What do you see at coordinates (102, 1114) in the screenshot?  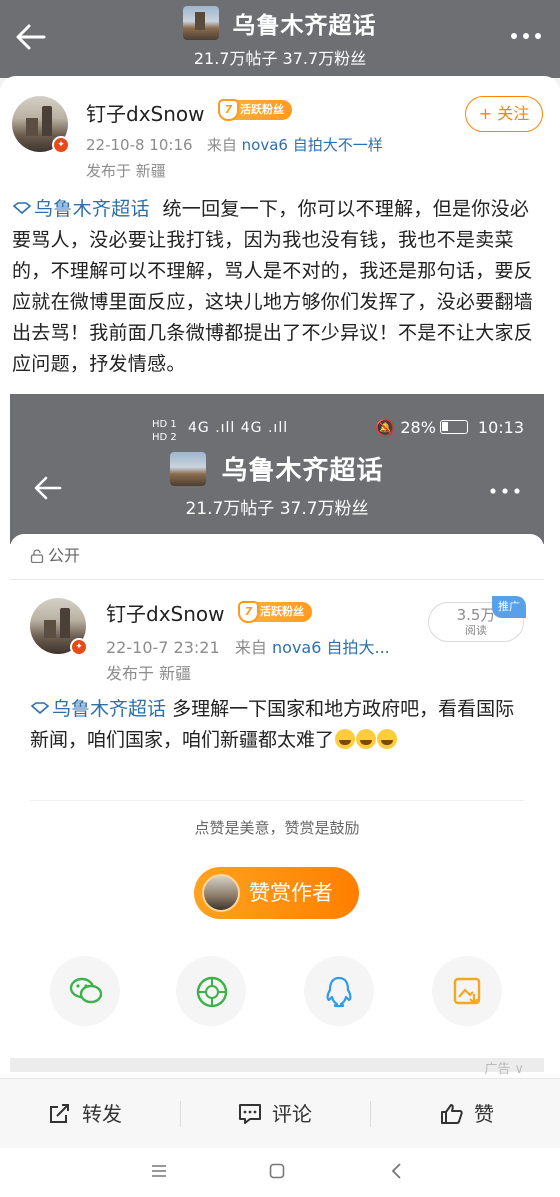 I see `repost-label: 转发` at bounding box center [102, 1114].